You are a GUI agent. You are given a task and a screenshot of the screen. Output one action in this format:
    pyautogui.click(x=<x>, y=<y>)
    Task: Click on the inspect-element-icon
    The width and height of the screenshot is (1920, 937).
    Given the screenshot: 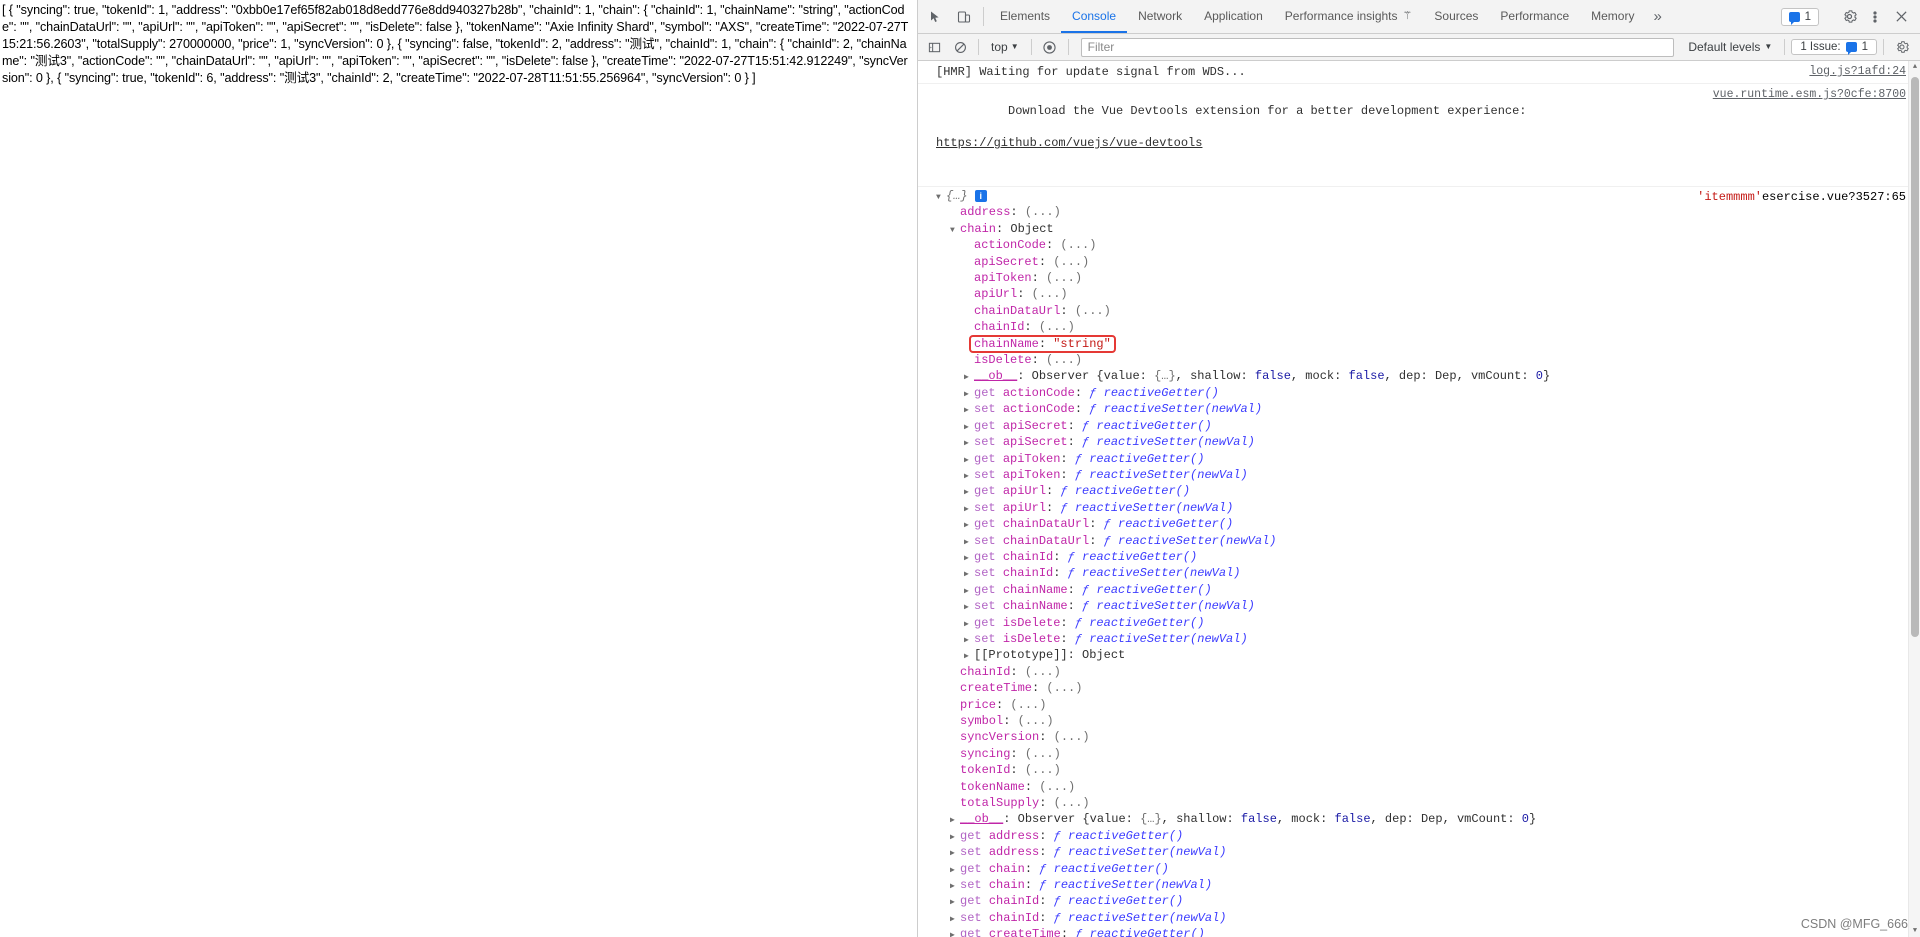 What is the action you would take?
    pyautogui.click(x=936, y=16)
    